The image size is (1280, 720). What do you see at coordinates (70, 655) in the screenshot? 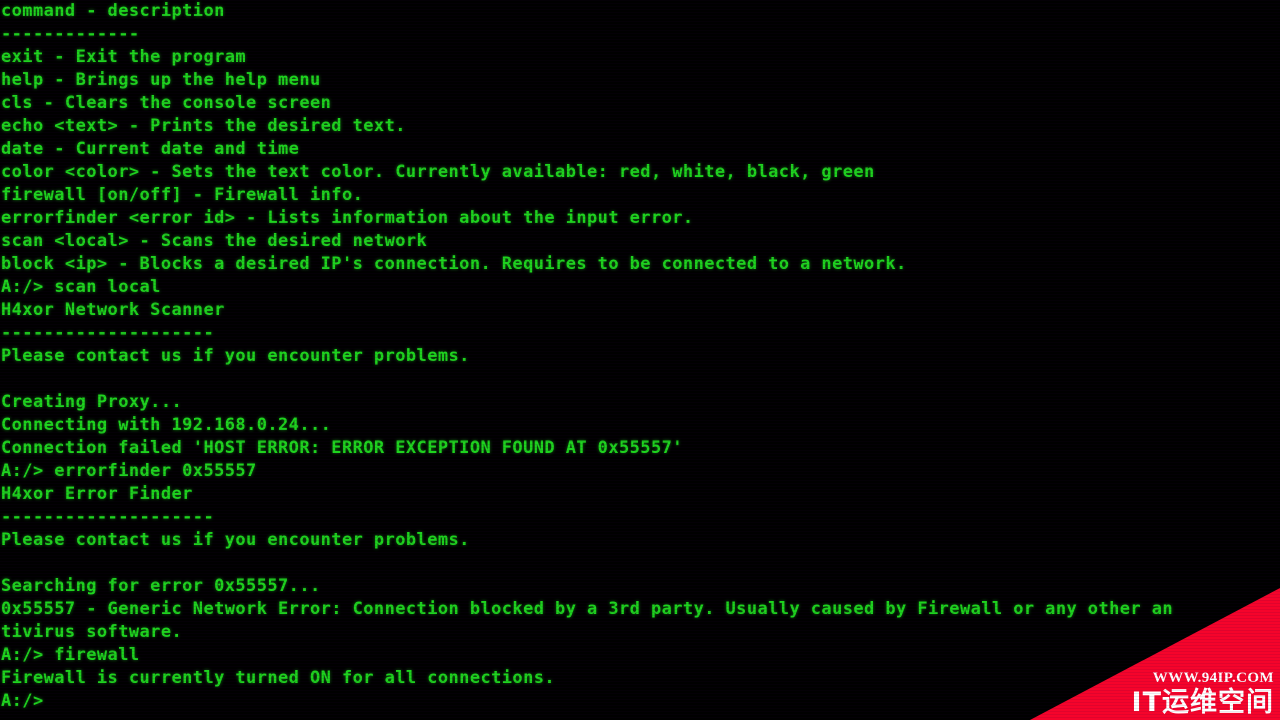
I see `console-line: A:/> firewall` at bounding box center [70, 655].